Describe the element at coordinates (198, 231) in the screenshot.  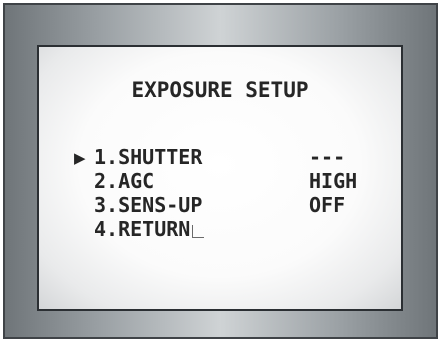
I see `enter-return-icon` at that location.